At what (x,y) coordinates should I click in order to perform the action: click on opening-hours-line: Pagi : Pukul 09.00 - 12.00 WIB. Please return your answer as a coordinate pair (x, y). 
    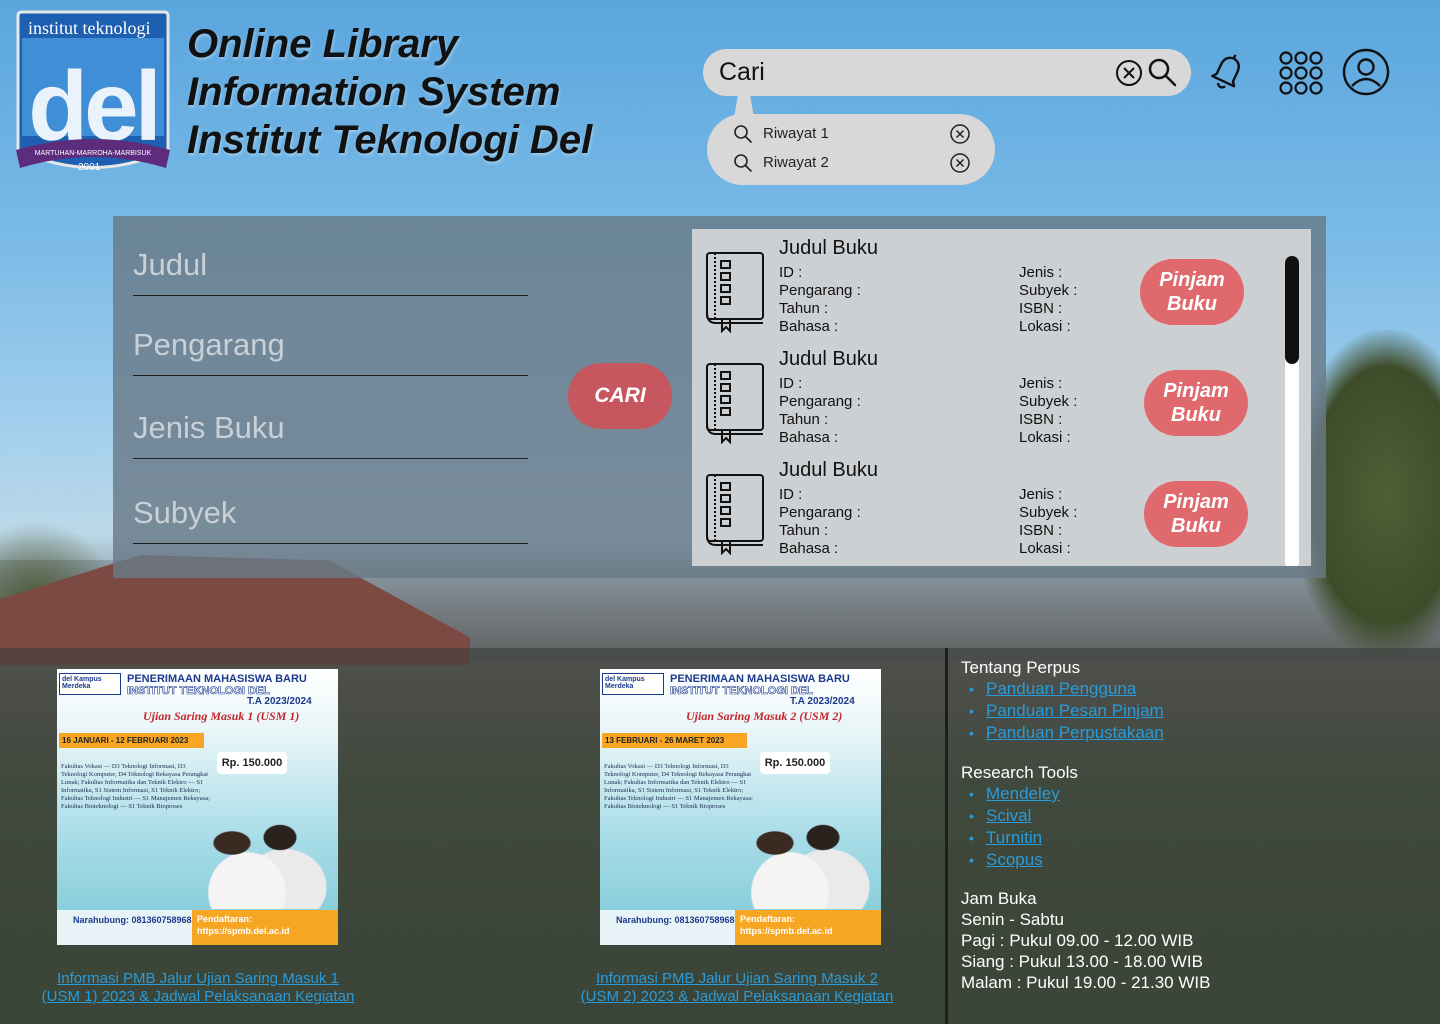
    Looking at the image, I should click on (1077, 940).